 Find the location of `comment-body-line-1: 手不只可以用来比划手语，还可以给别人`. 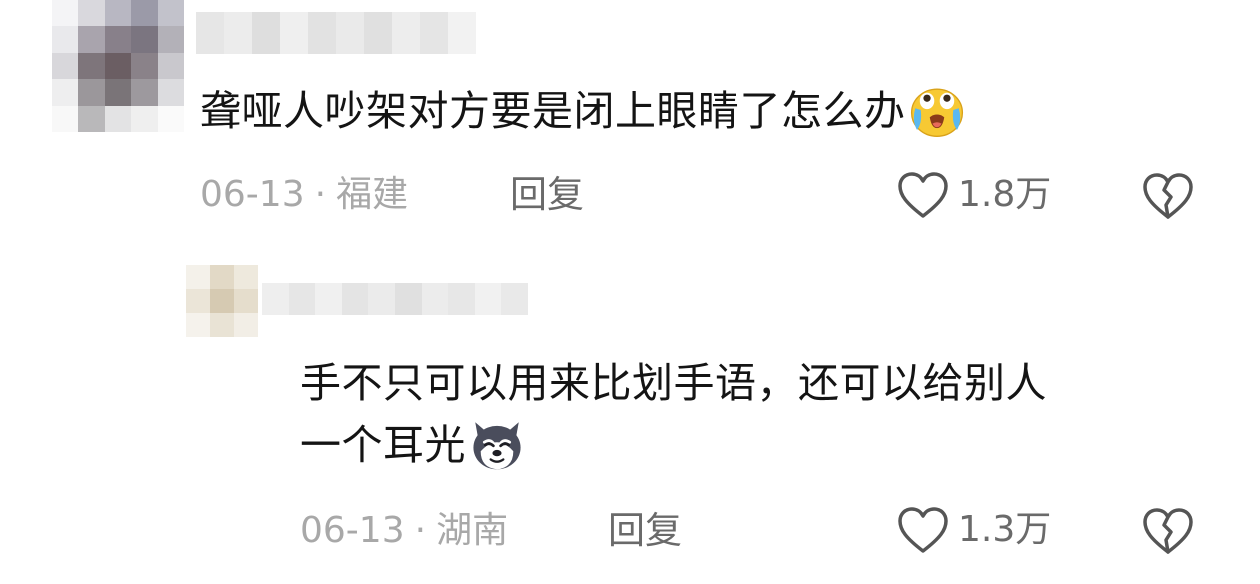

comment-body-line-1: 手不只可以用来比划手语，还可以给别人 is located at coordinates (673, 383).